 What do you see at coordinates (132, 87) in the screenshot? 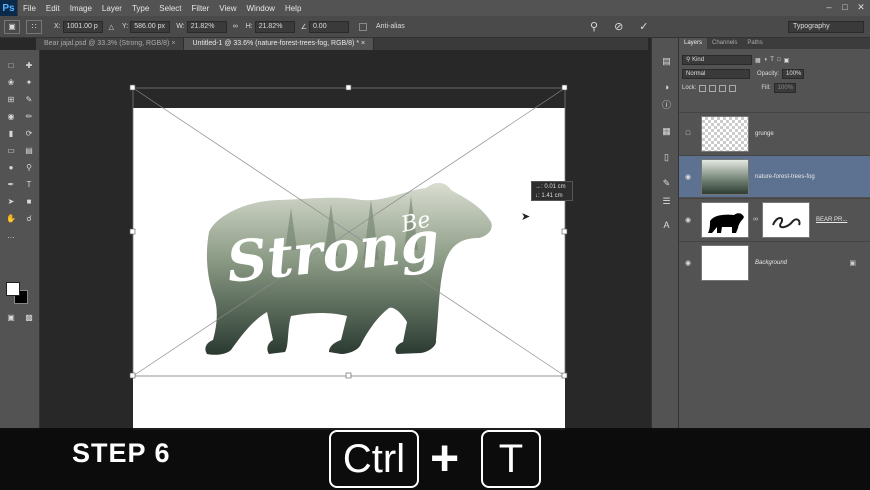
I see `handle-top-left` at bounding box center [132, 87].